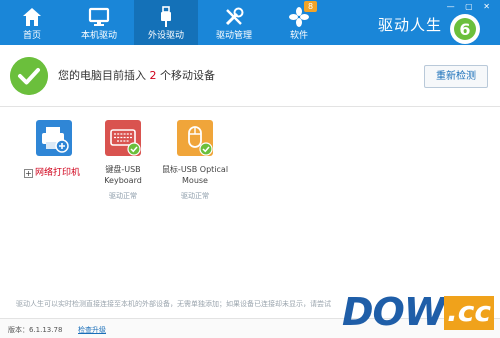  Describe the element at coordinates (195, 175) in the screenshot. I see `device-name: 鼠标-USB Optical Mouse` at that location.